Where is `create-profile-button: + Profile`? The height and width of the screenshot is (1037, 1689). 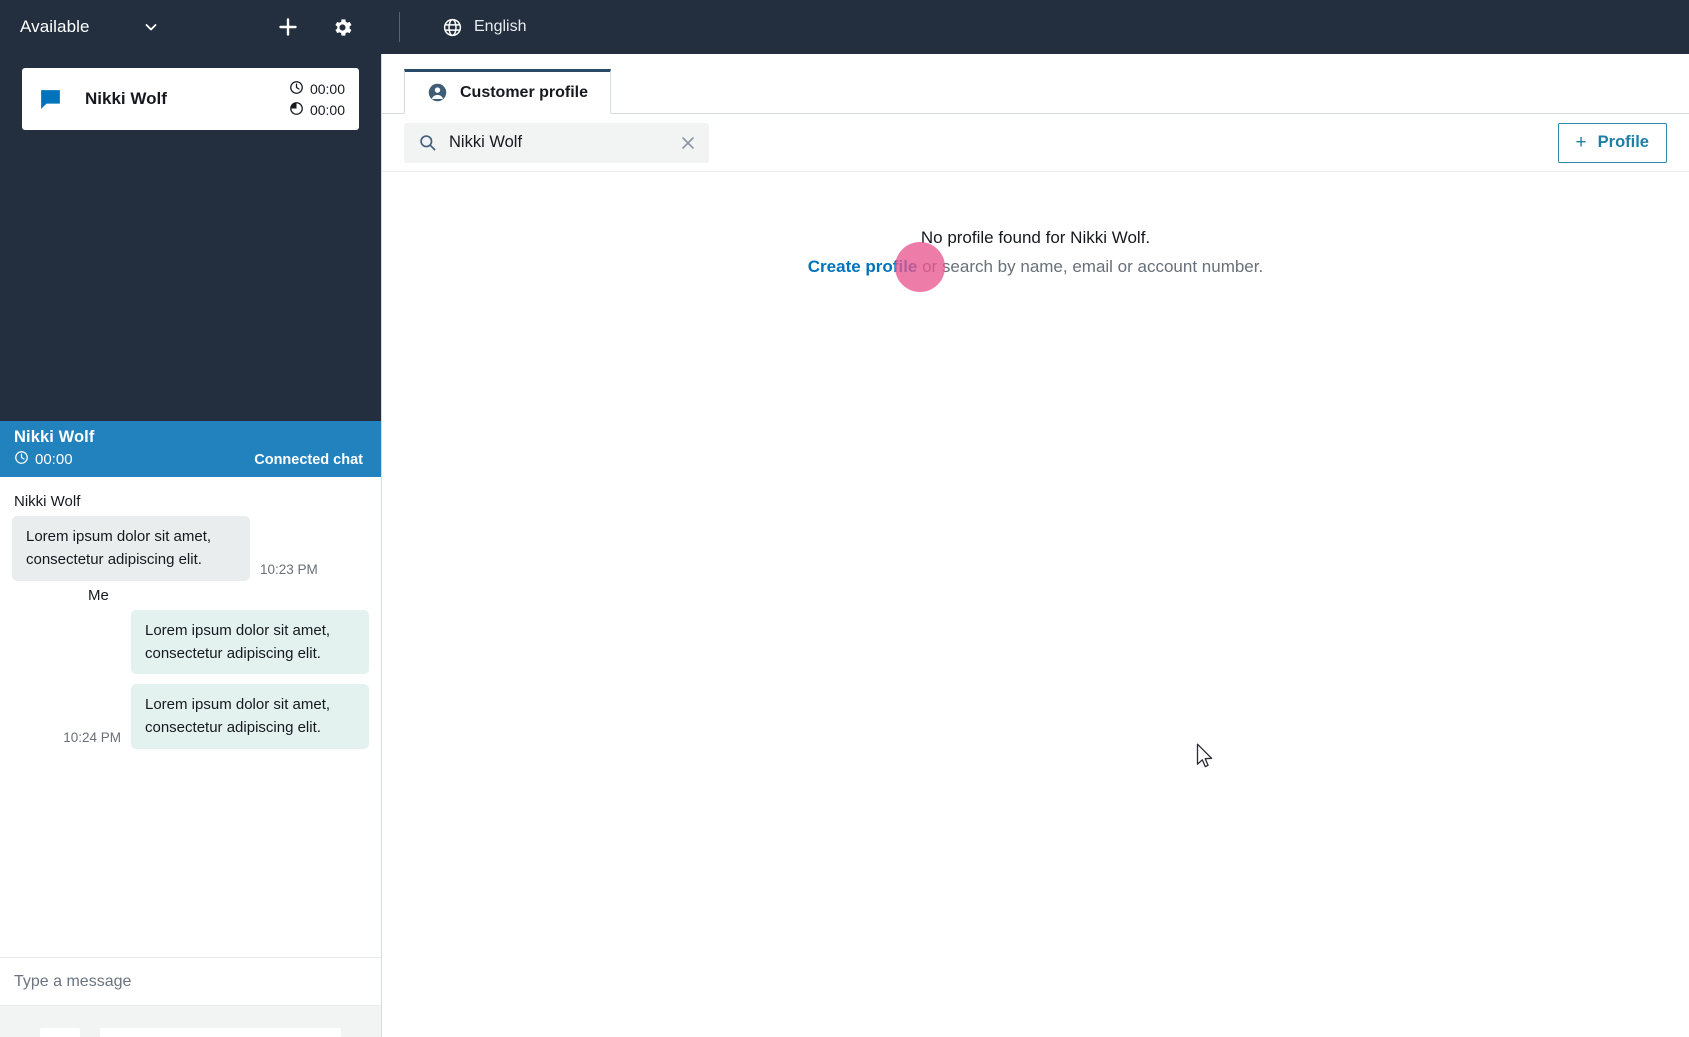 create-profile-button: + Profile is located at coordinates (1612, 142).